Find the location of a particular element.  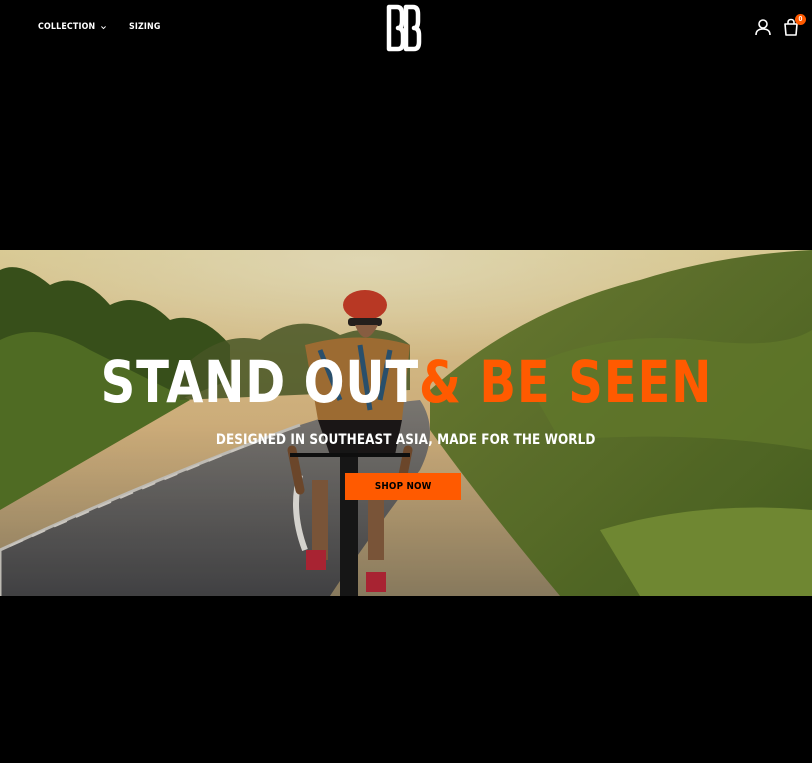

shop-now-label: SHOP NOW is located at coordinates (403, 486).